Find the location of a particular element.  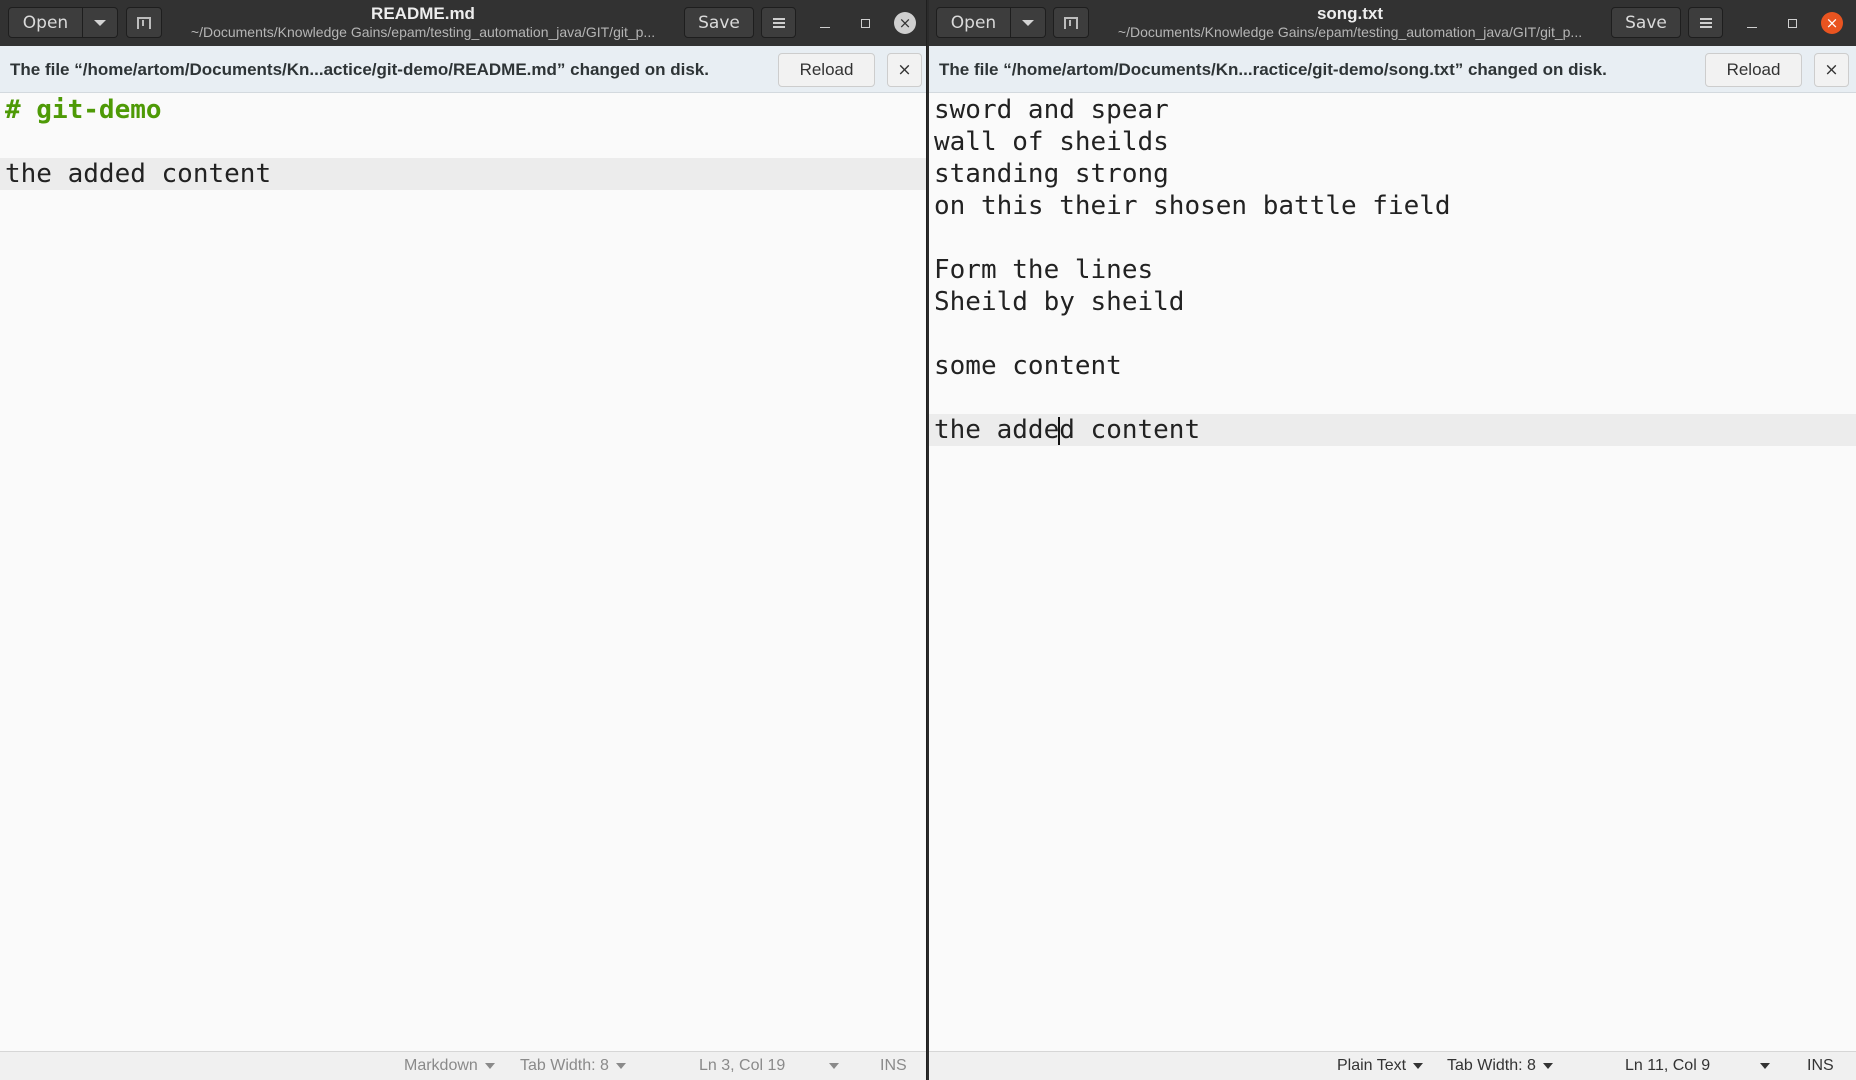

editor-line: on this their shosen battle field is located at coordinates (1192, 206).